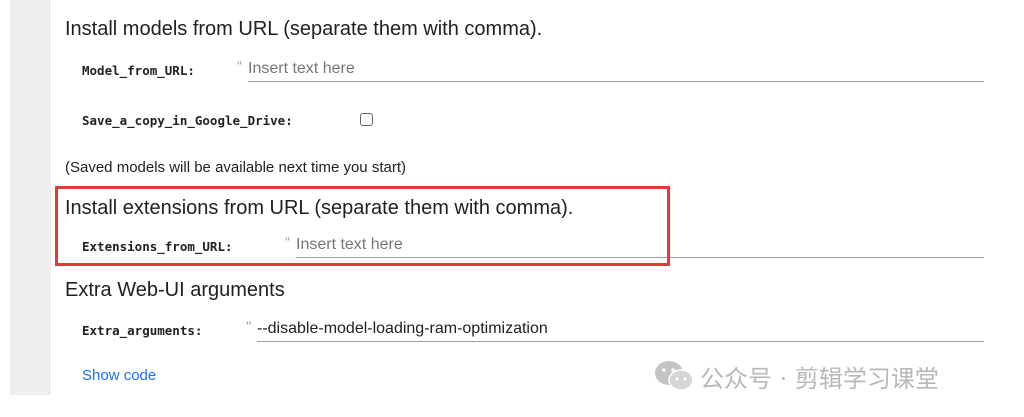  Describe the element at coordinates (819, 378) in the screenshot. I see `watermark-text: 公众号 · 剪辑学习课堂` at that location.